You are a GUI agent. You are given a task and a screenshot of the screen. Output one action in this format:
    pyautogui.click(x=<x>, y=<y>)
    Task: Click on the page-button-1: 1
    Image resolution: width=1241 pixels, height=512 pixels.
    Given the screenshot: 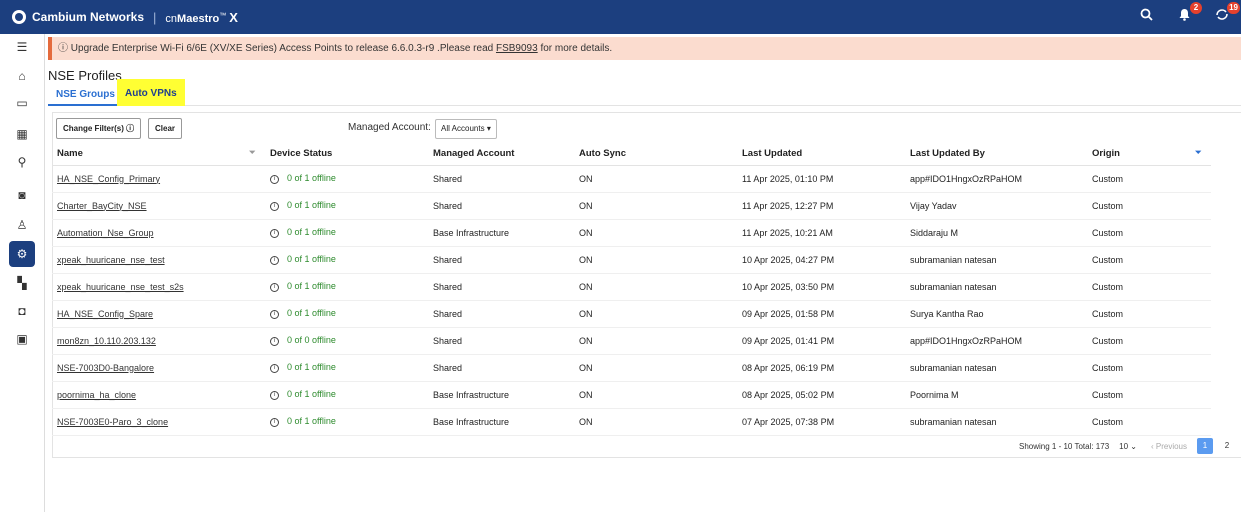 What is the action you would take?
    pyautogui.click(x=1205, y=446)
    